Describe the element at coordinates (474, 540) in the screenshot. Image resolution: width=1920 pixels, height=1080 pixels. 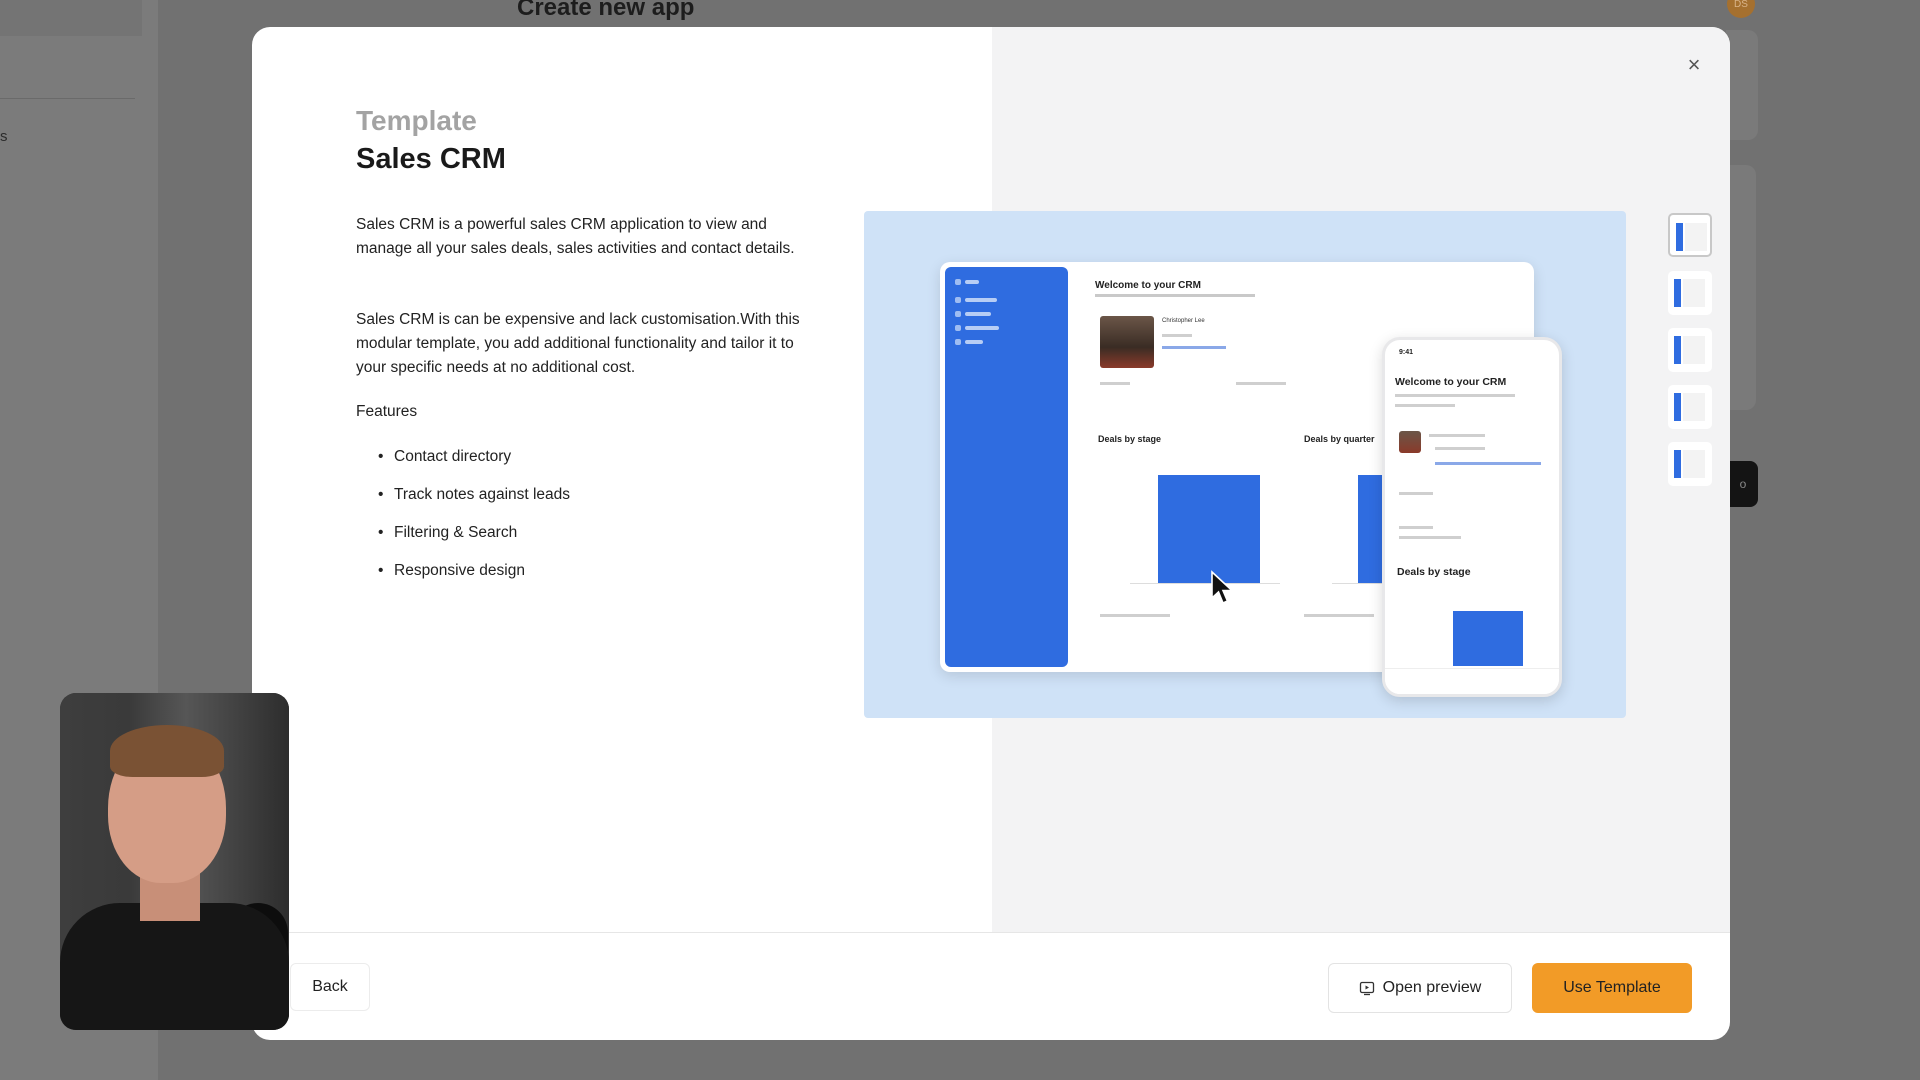
I see `feature-item: Filtering & Search` at that location.